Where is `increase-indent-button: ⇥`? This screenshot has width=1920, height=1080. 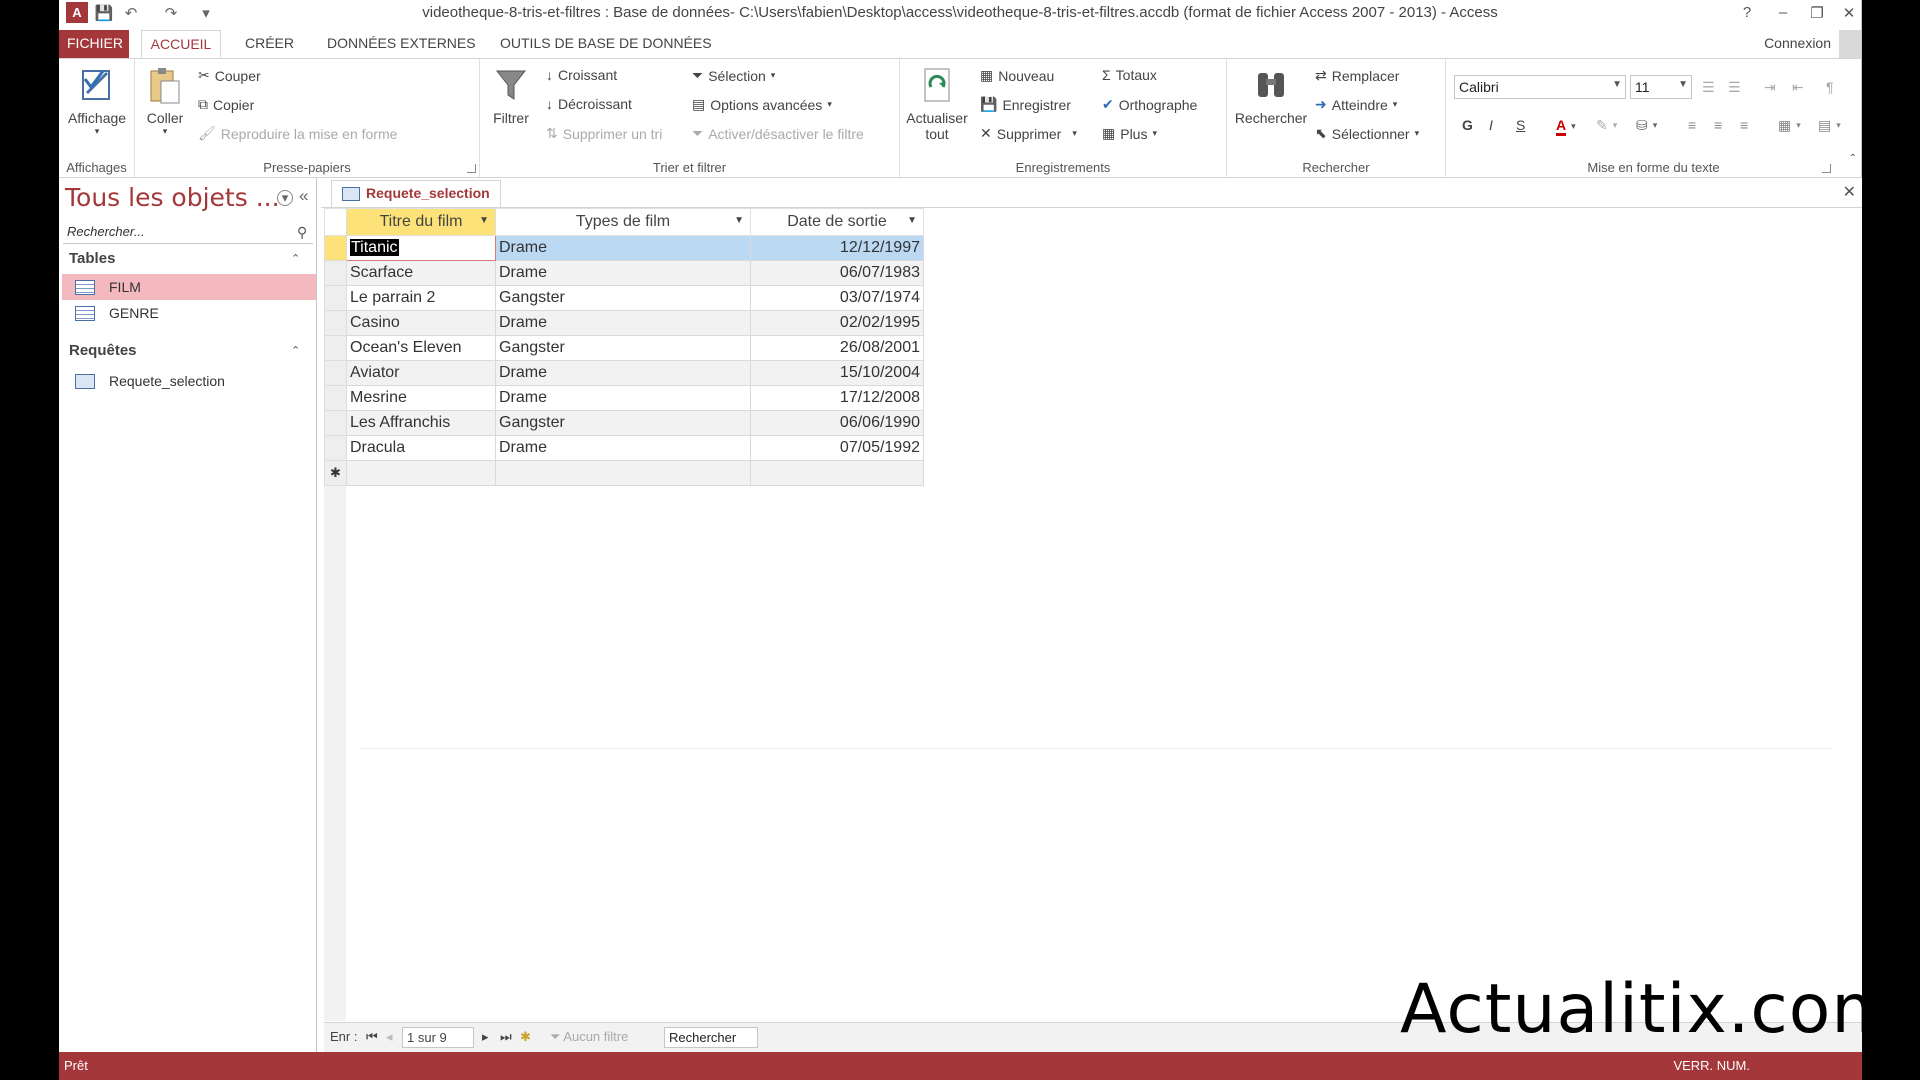 increase-indent-button: ⇥ is located at coordinates (1770, 87).